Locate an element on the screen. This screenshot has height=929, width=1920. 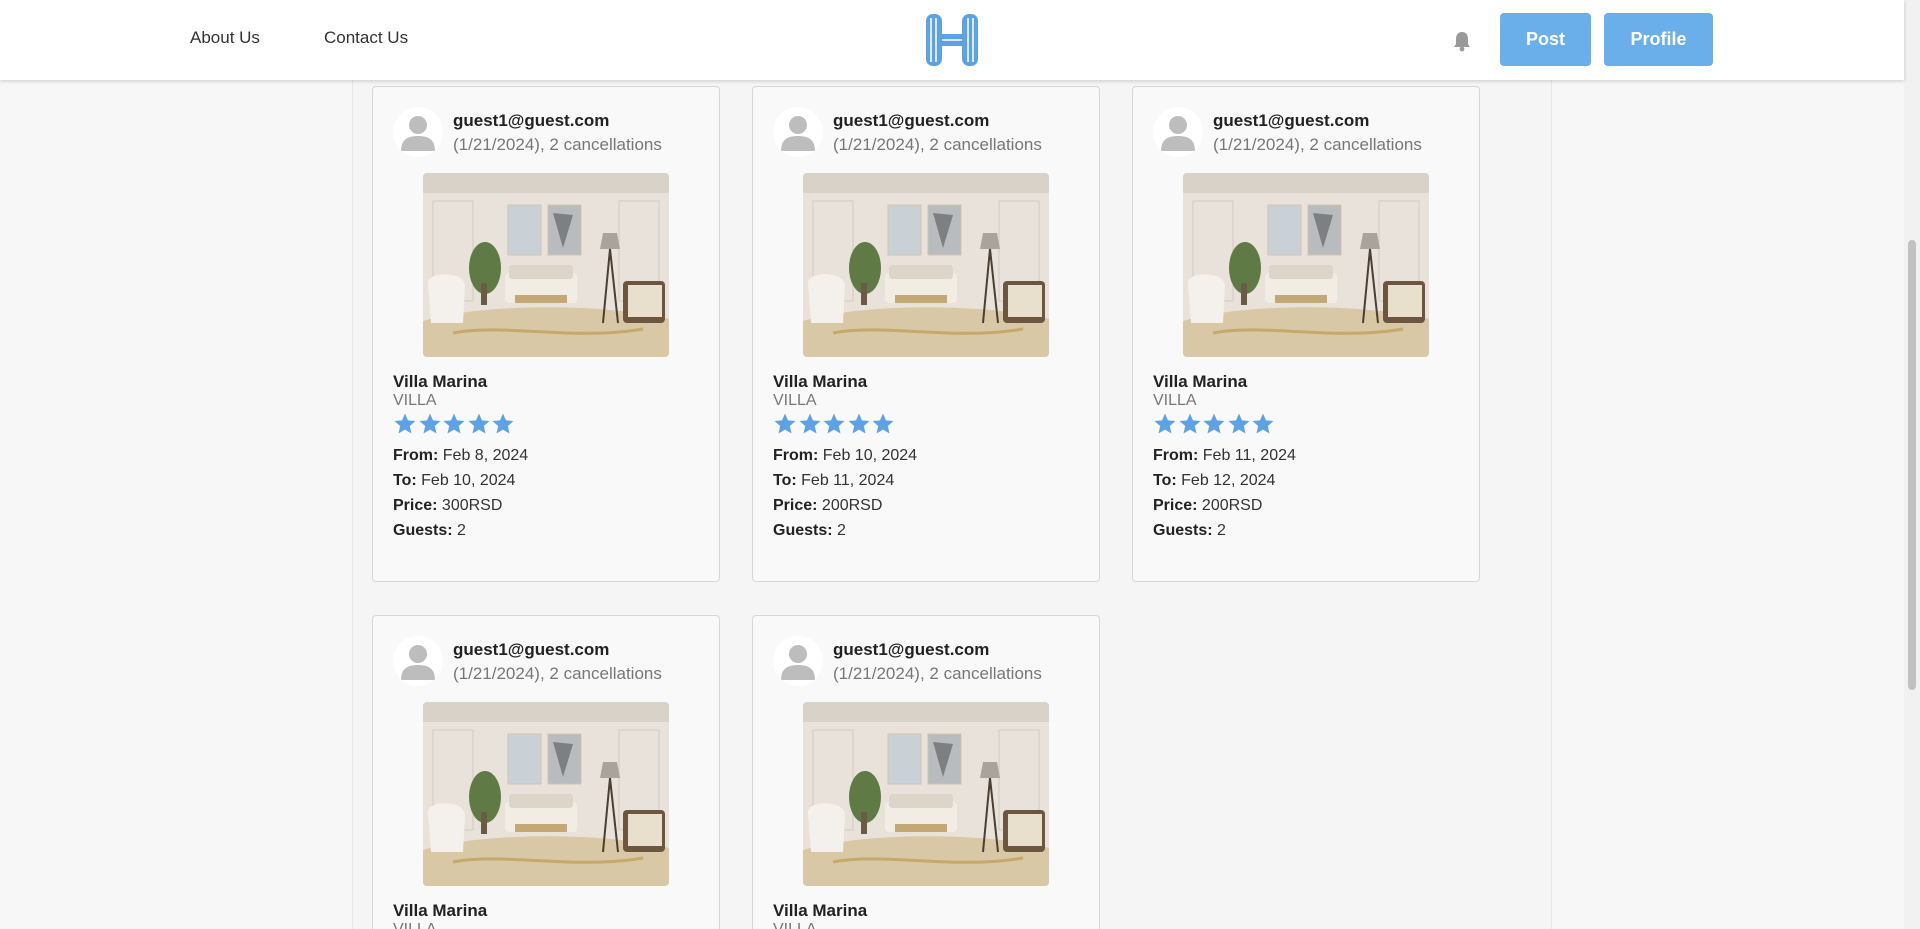
to-row: To: Feb 11, 2024 is located at coordinates (833, 481).